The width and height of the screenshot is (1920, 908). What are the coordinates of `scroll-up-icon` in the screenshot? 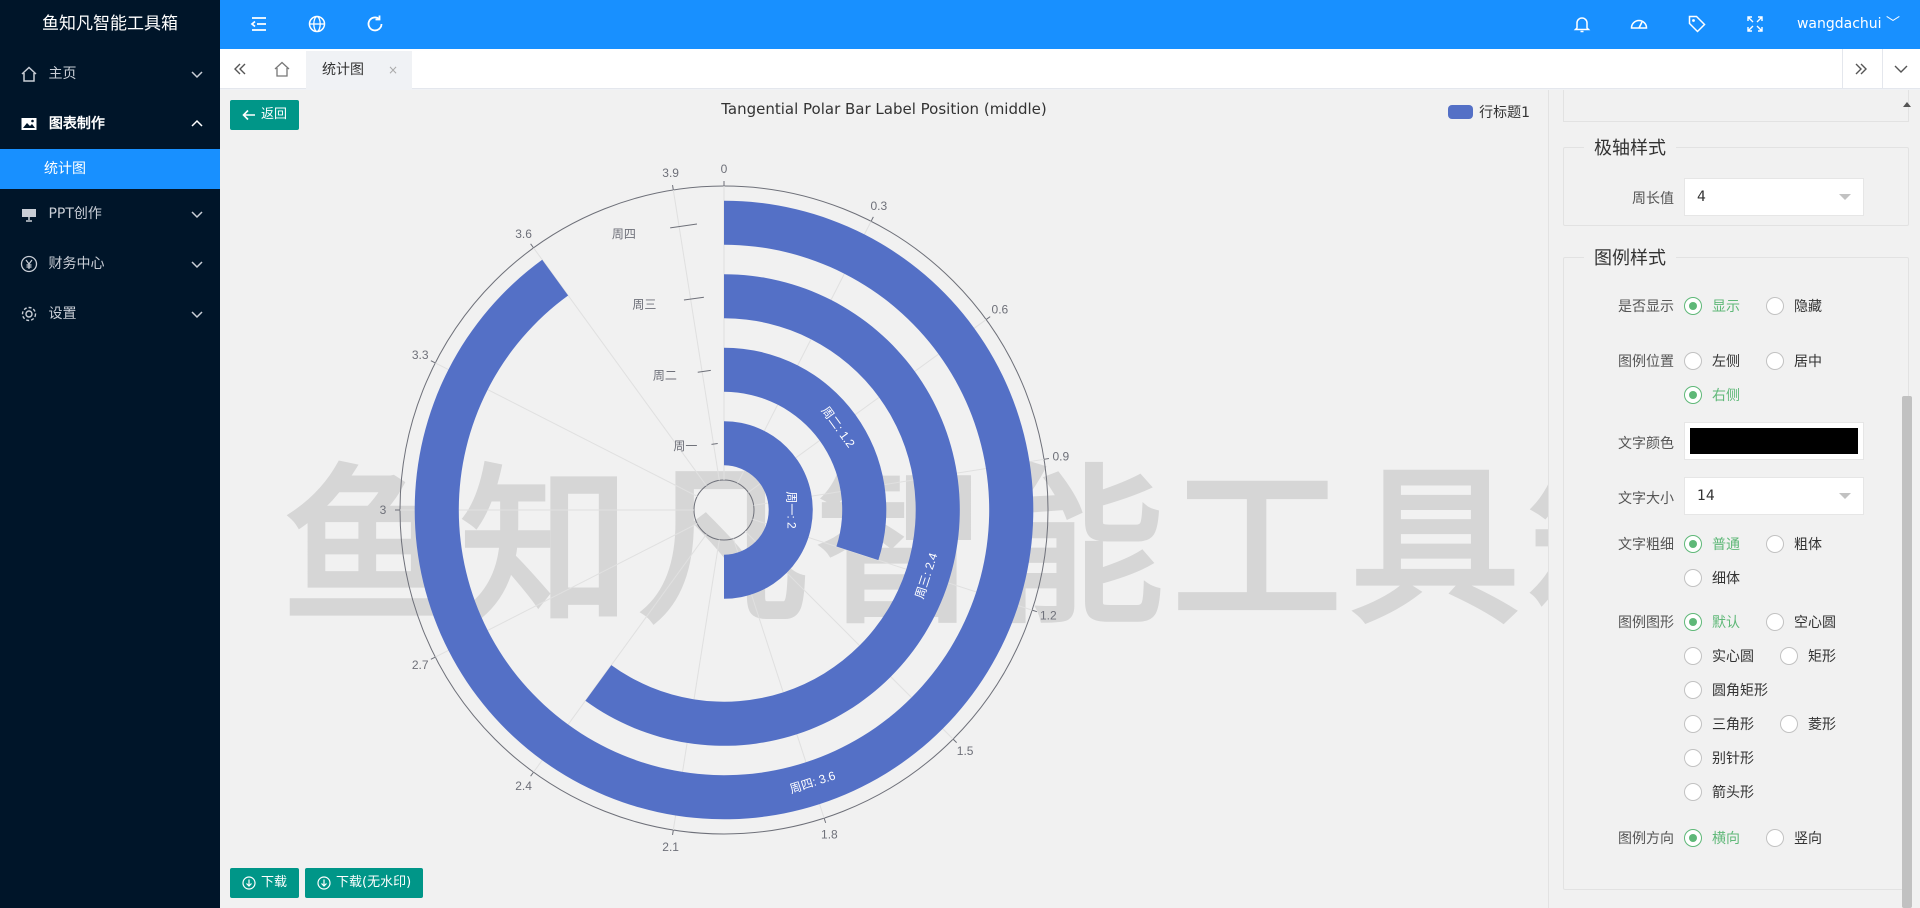 It's located at (1907, 104).